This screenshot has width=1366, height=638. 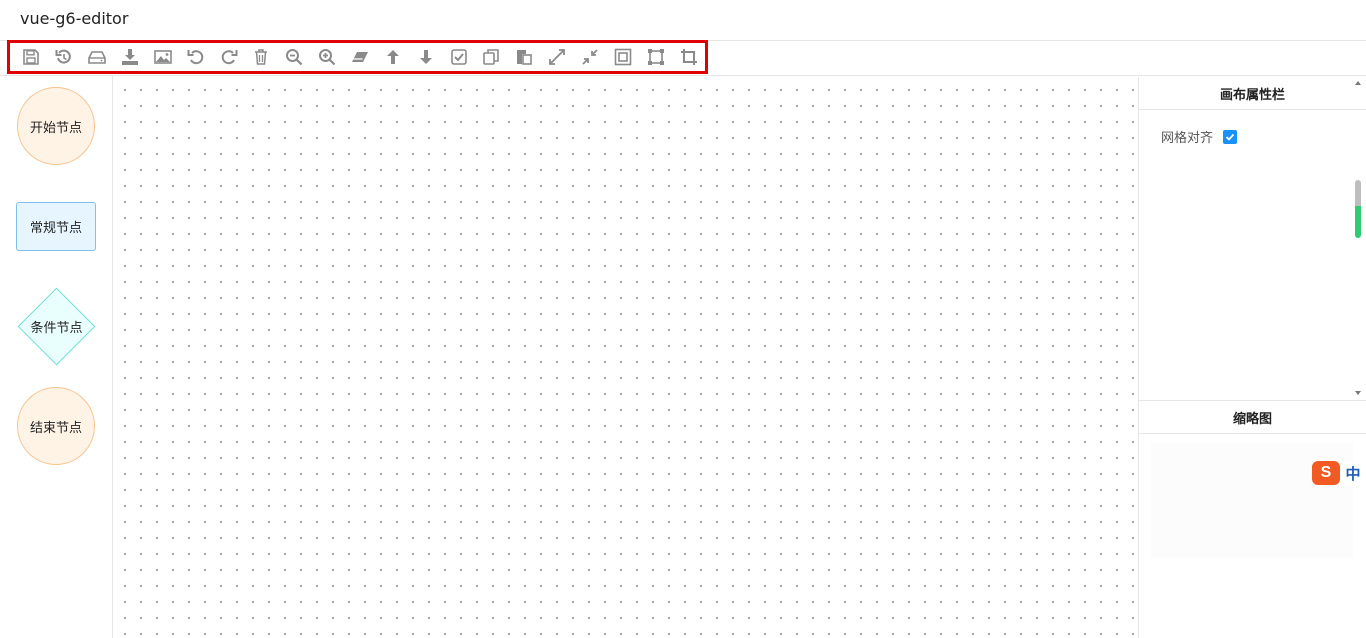 I want to click on redo-button, so click(x=228, y=57).